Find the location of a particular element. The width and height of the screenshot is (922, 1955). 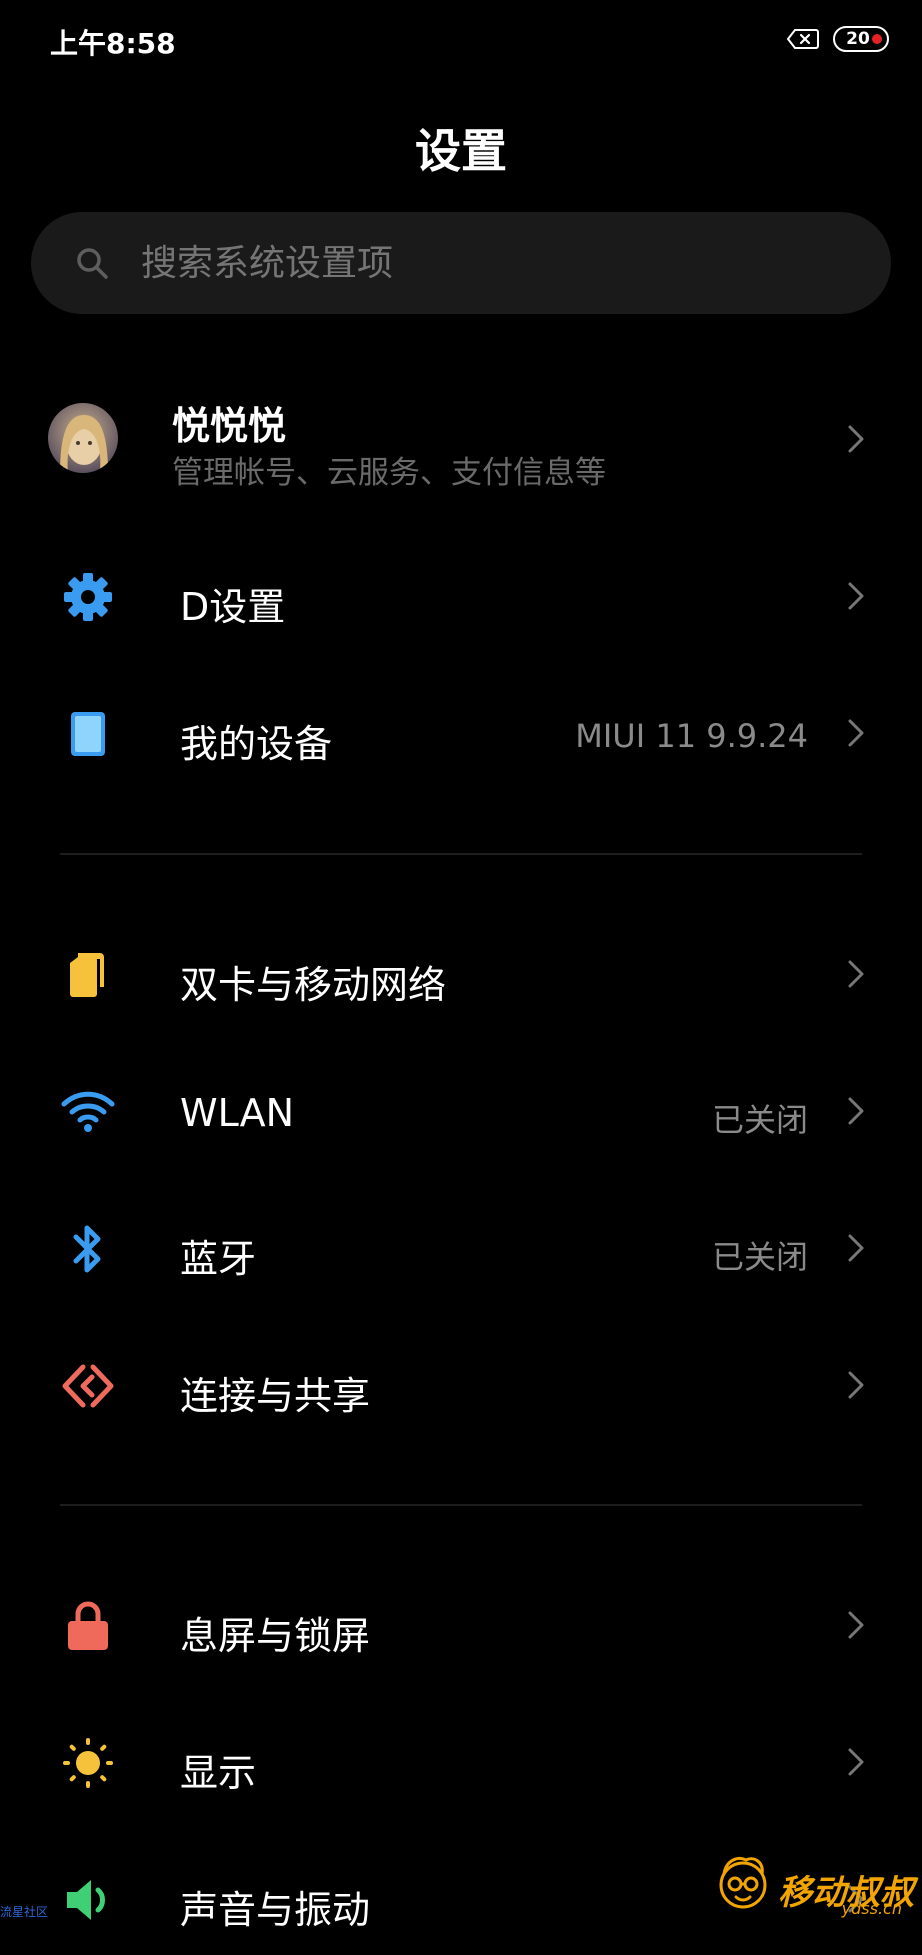

battery-low-dot is located at coordinates (877, 39).